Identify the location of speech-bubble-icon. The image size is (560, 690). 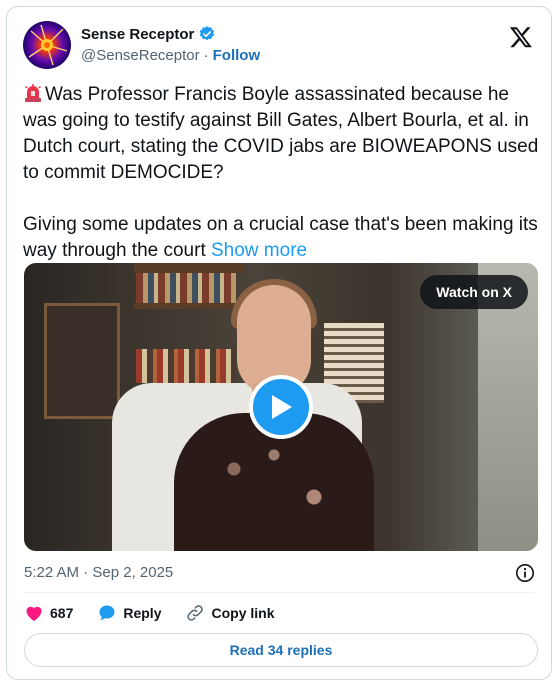
(107, 613).